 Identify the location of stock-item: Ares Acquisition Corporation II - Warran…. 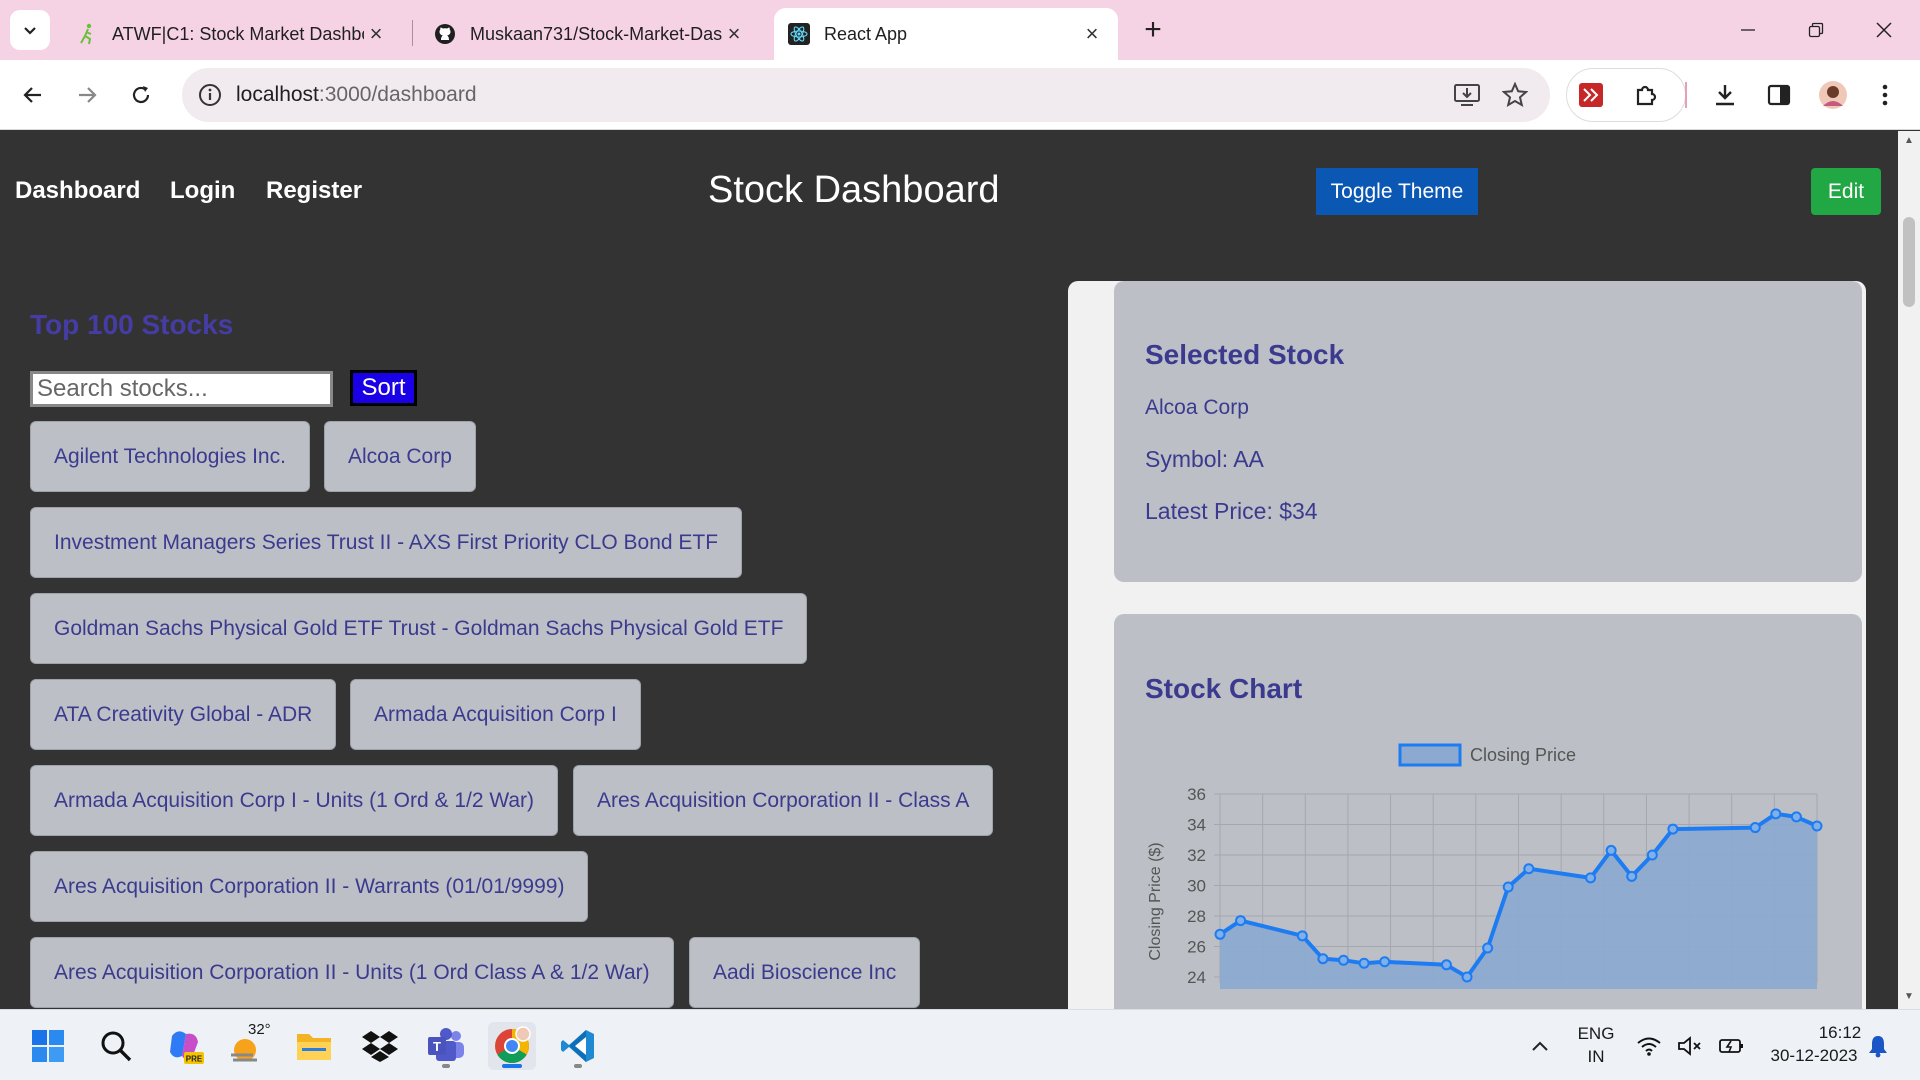
(309, 886).